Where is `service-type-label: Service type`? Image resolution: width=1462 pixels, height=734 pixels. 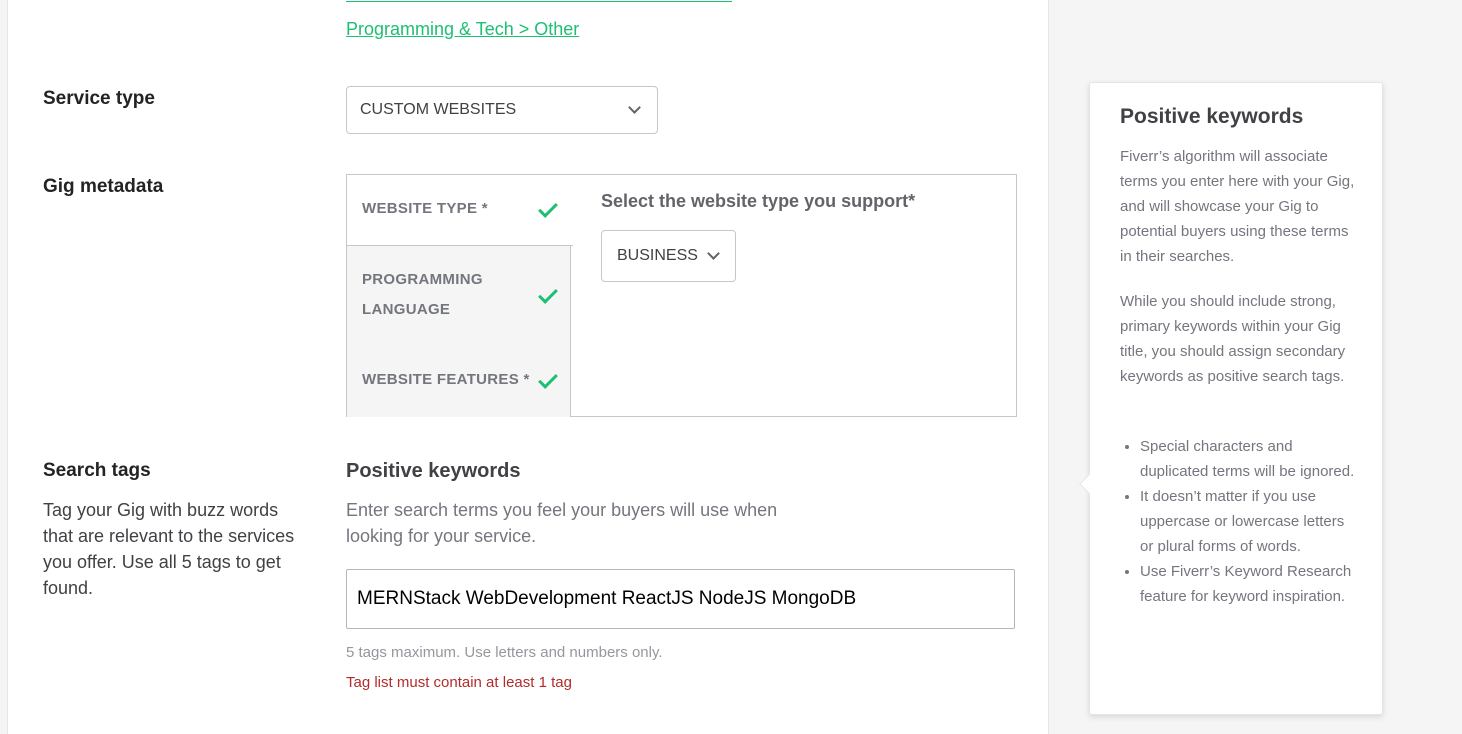 service-type-label: Service type is located at coordinates (99, 98).